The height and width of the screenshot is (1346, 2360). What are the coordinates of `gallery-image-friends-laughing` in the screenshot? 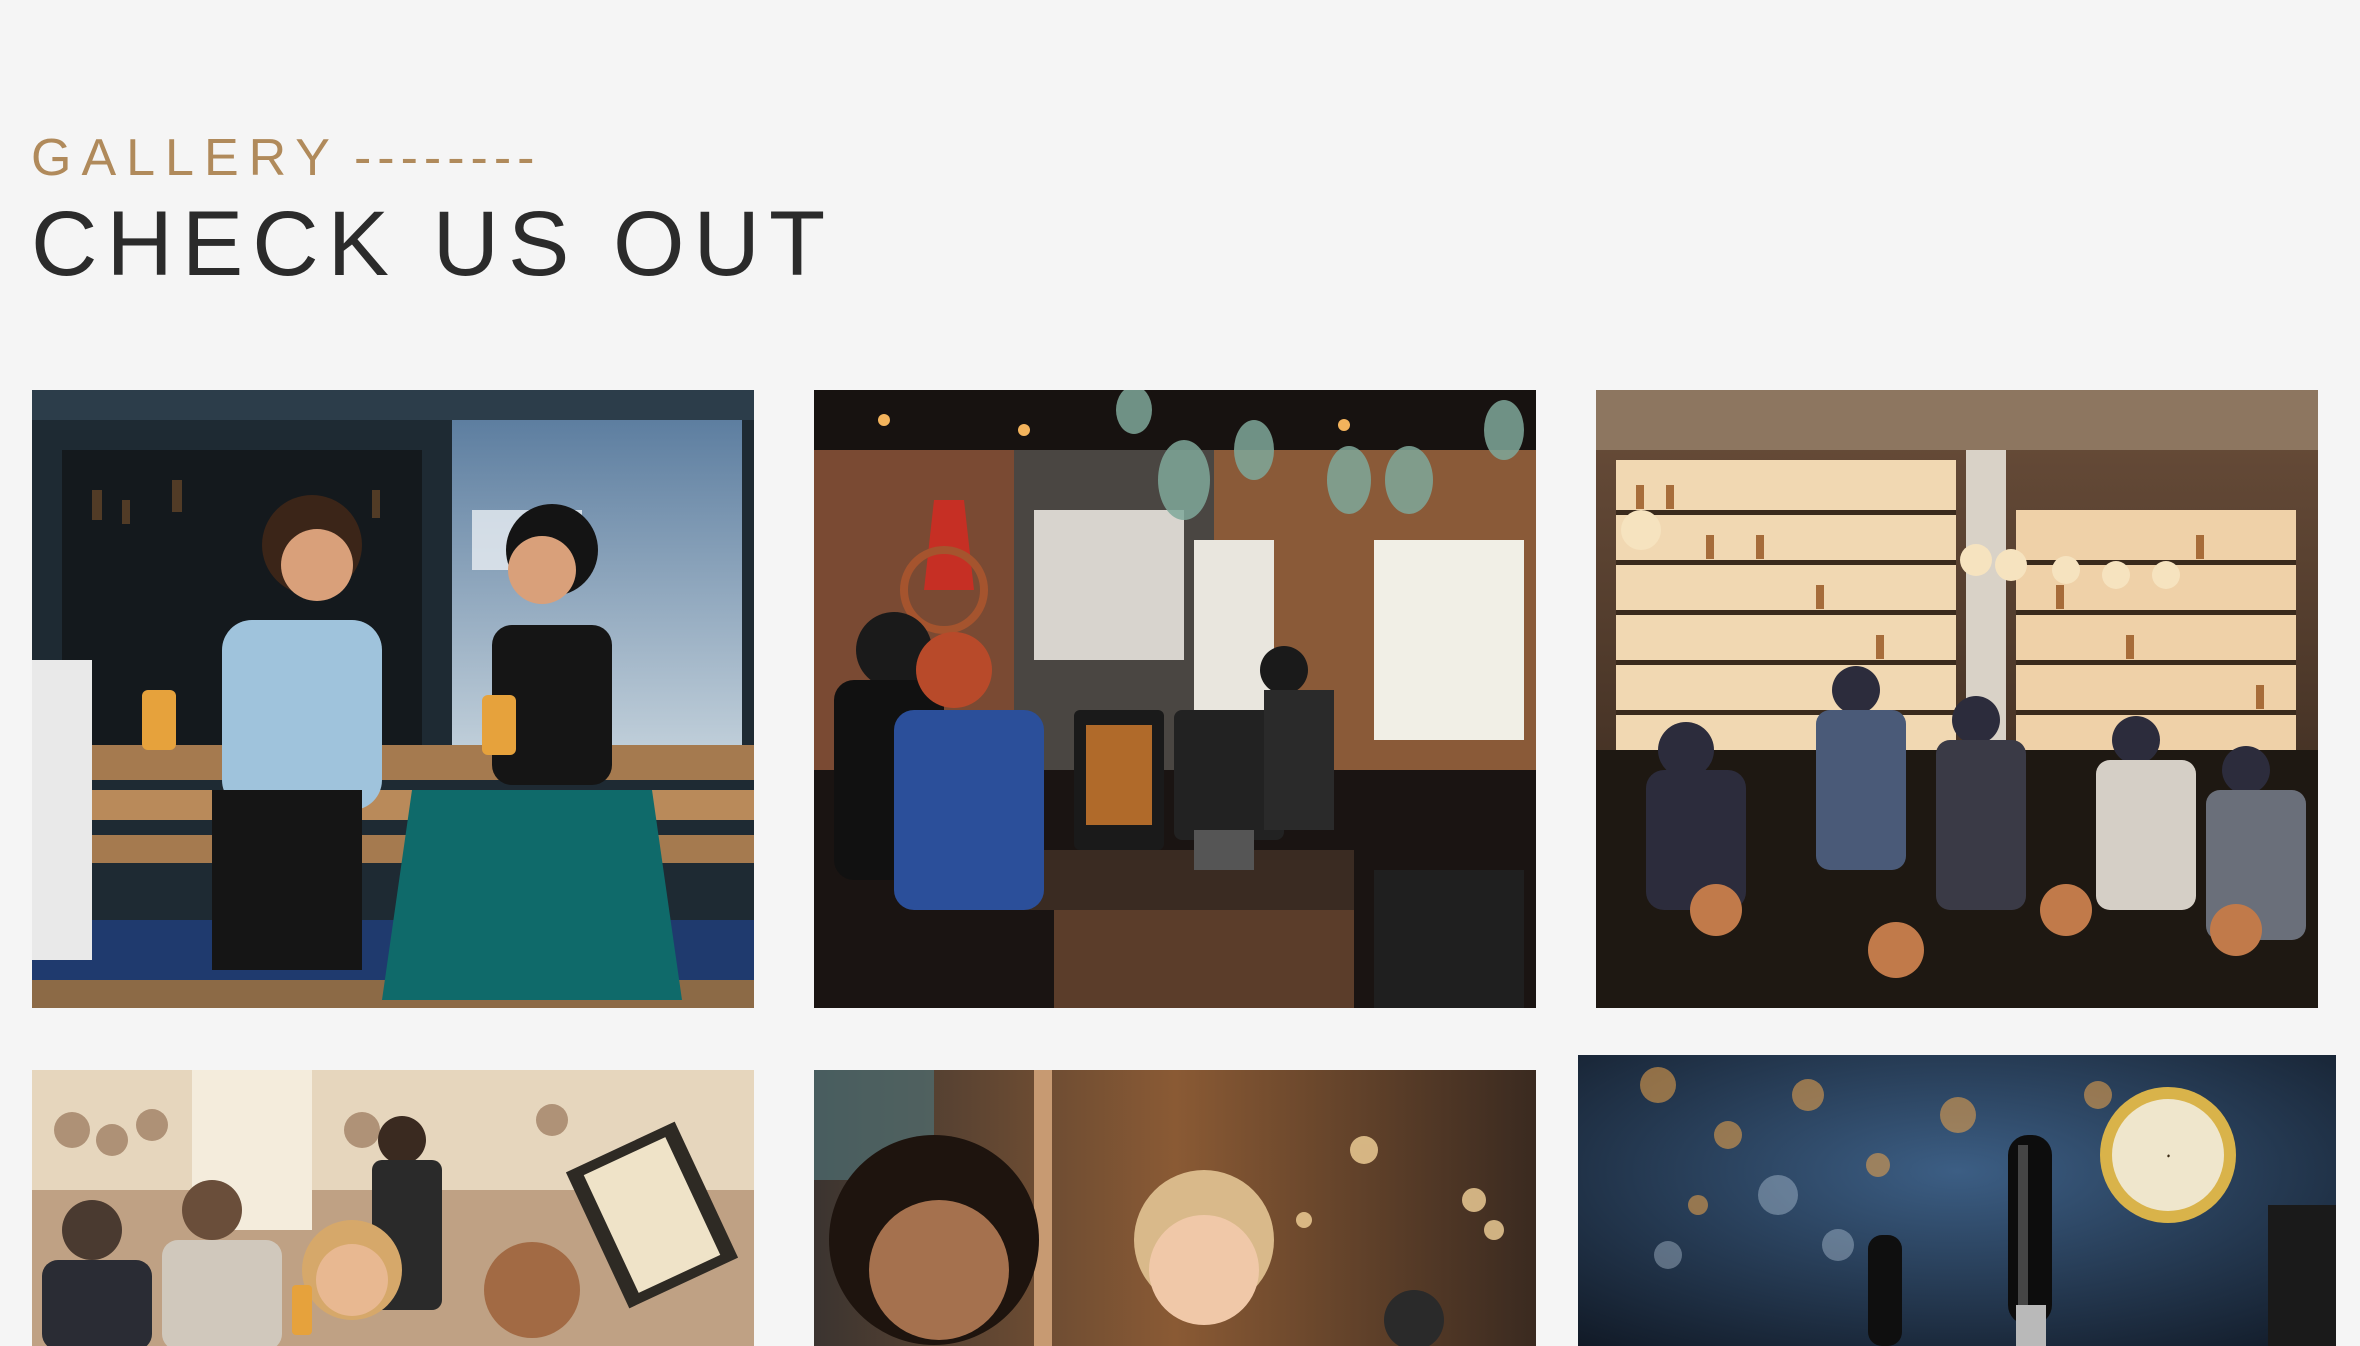 It's located at (393, 699).